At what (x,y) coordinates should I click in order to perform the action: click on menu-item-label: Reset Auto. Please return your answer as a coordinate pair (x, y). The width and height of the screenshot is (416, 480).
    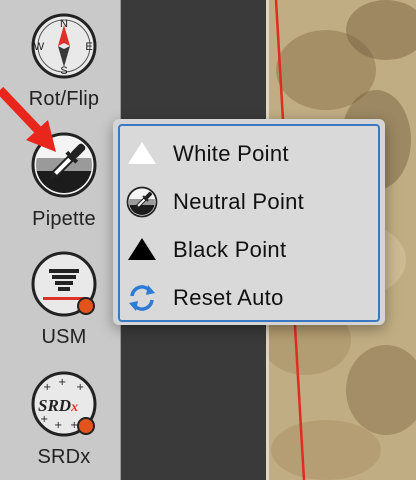
    Looking at the image, I should click on (228, 297).